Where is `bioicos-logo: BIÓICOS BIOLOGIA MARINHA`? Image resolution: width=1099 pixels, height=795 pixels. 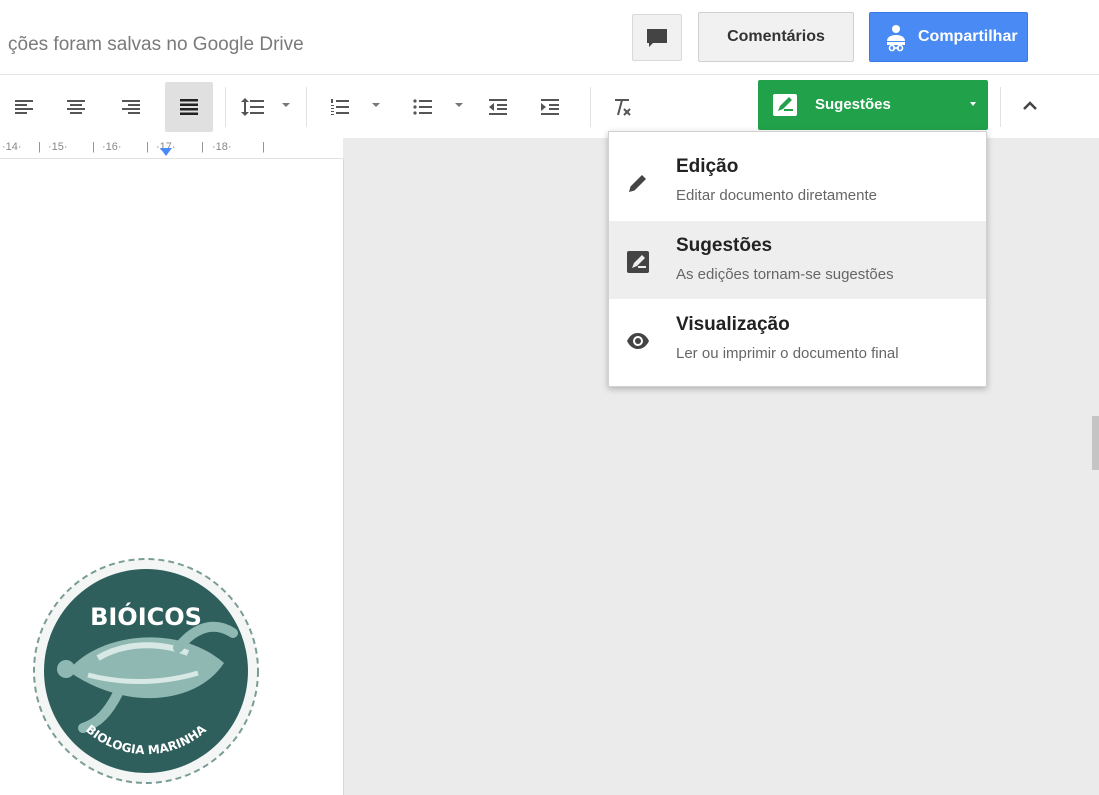 bioicos-logo: BIÓICOS BIOLOGIA MARINHA is located at coordinates (146, 671).